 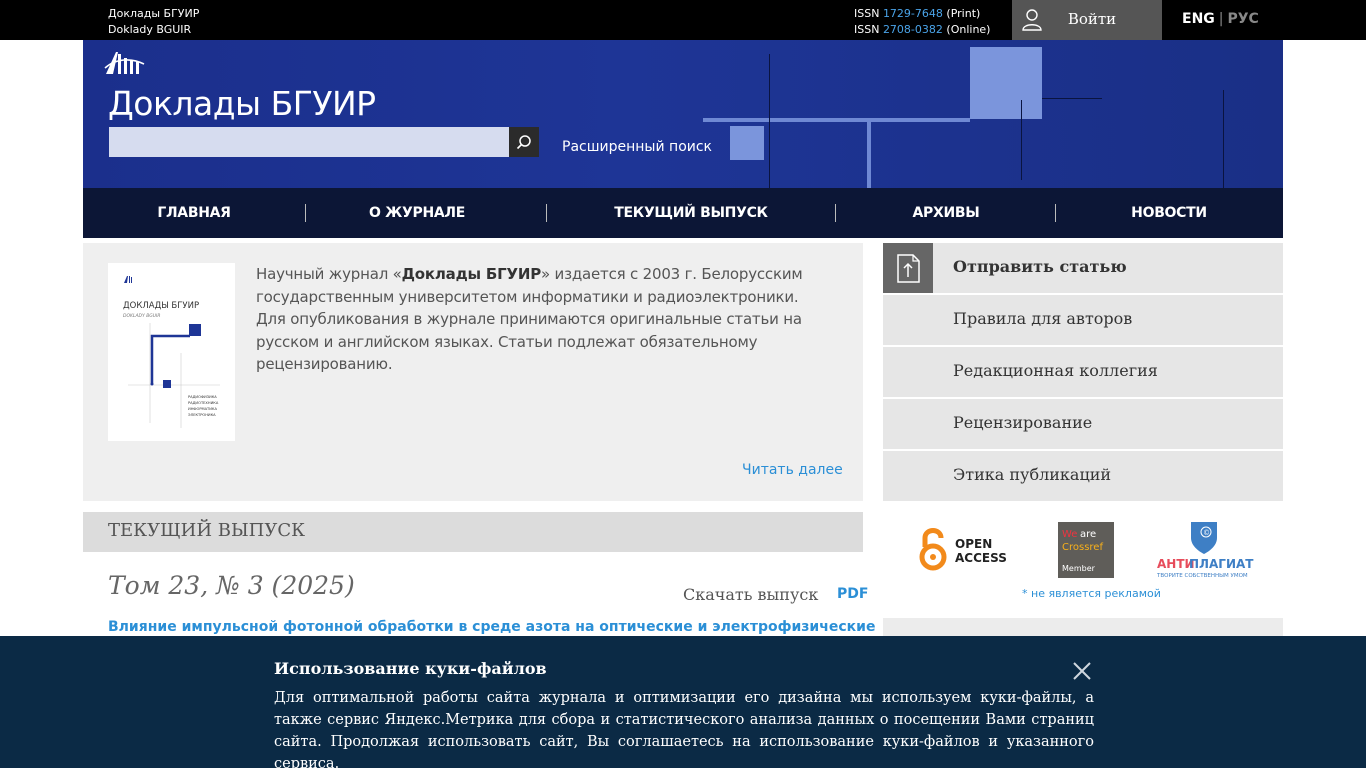 What do you see at coordinates (1069, 534) in the screenshot?
I see `crossref-text: We` at bounding box center [1069, 534].